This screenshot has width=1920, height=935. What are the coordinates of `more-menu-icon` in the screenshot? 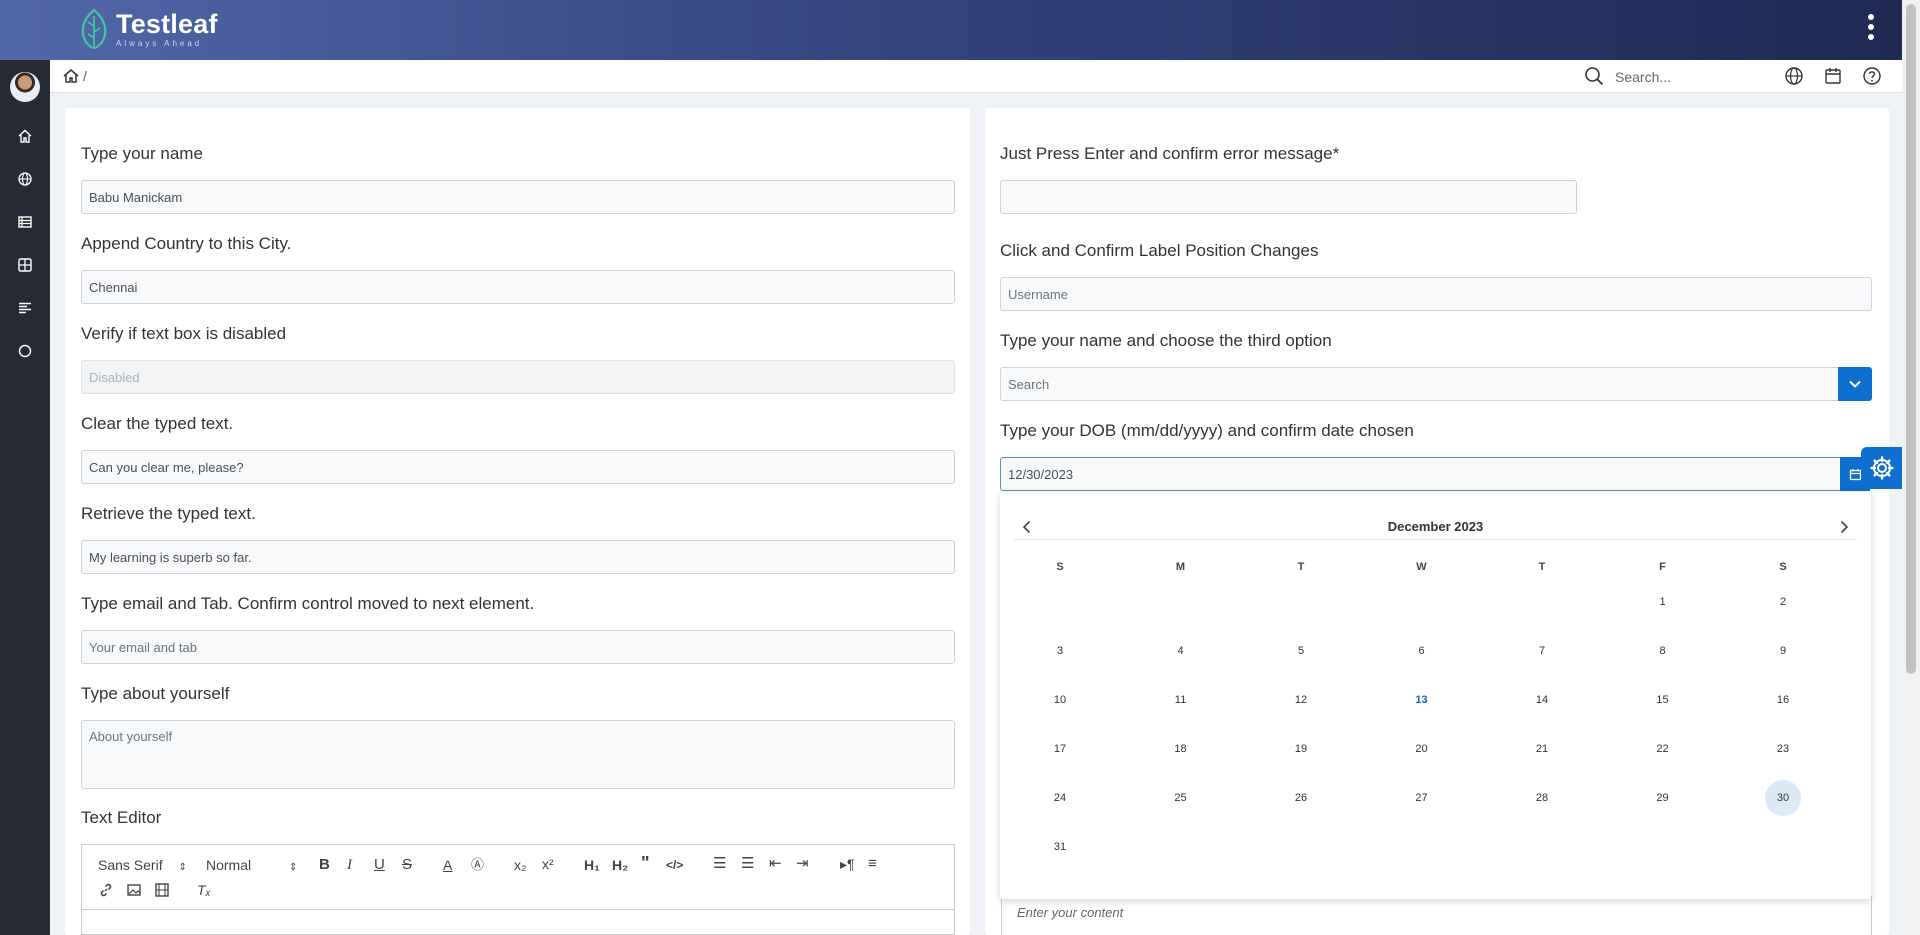 It's located at (1871, 30).